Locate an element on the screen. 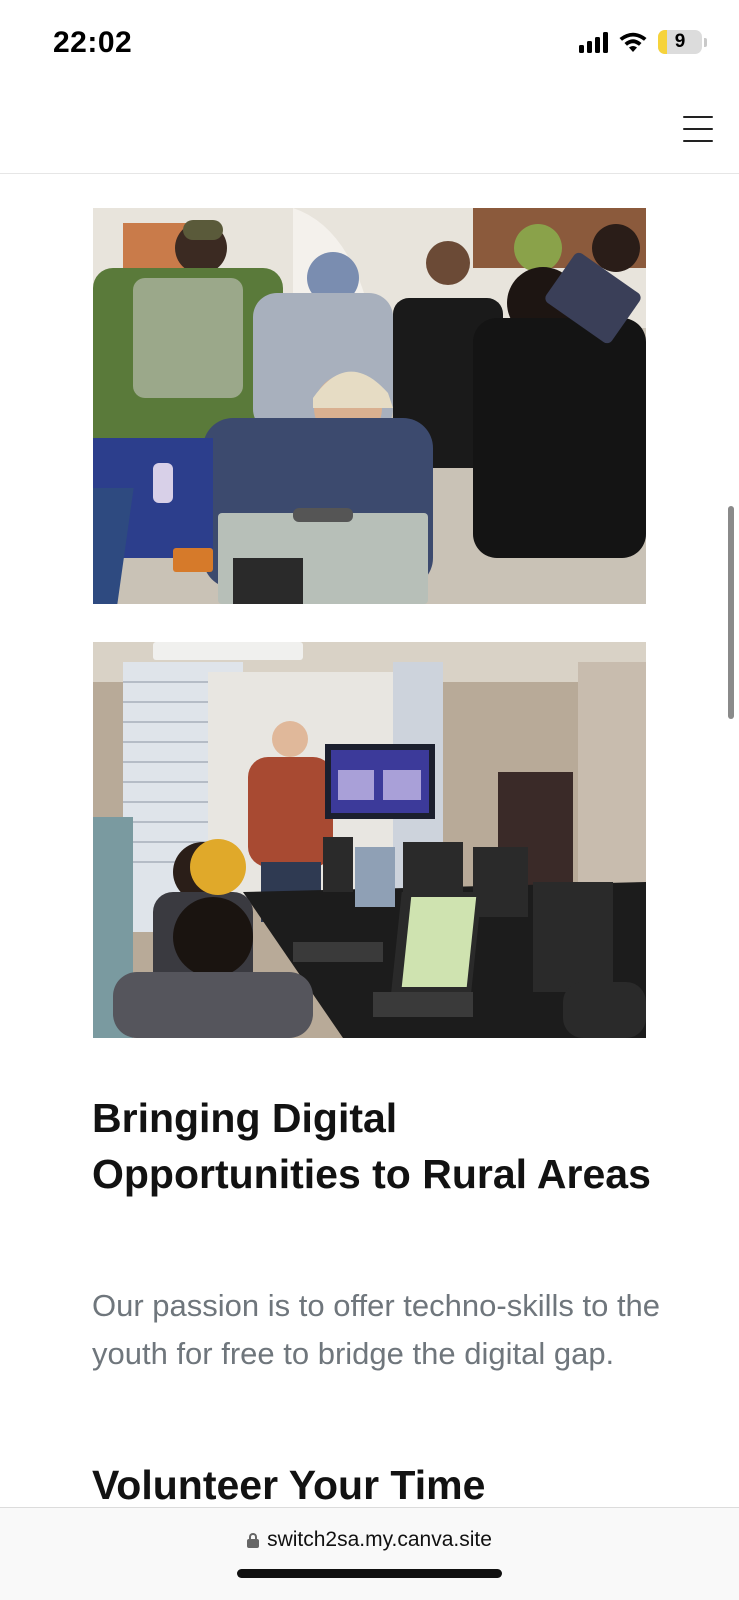 Image resolution: width=739 pixels, height=1600 pixels. battery-body: 9 is located at coordinates (680, 42).